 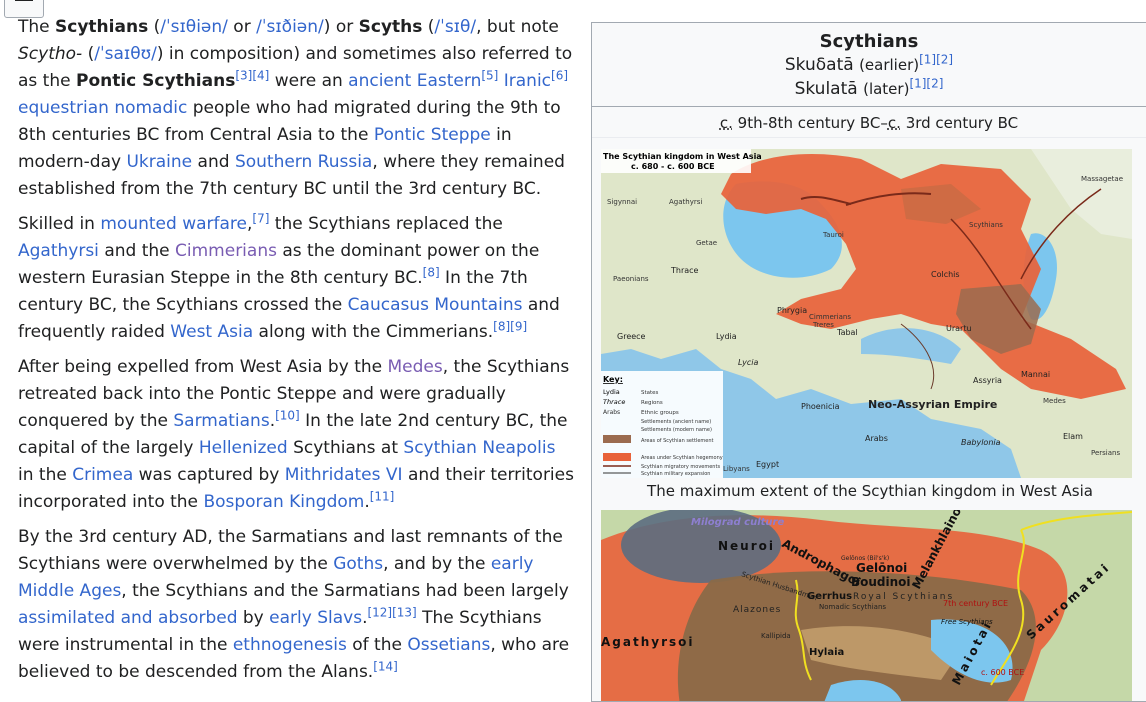 I want to click on map-key-item: Settlements (modern name), so click(x=676, y=430).